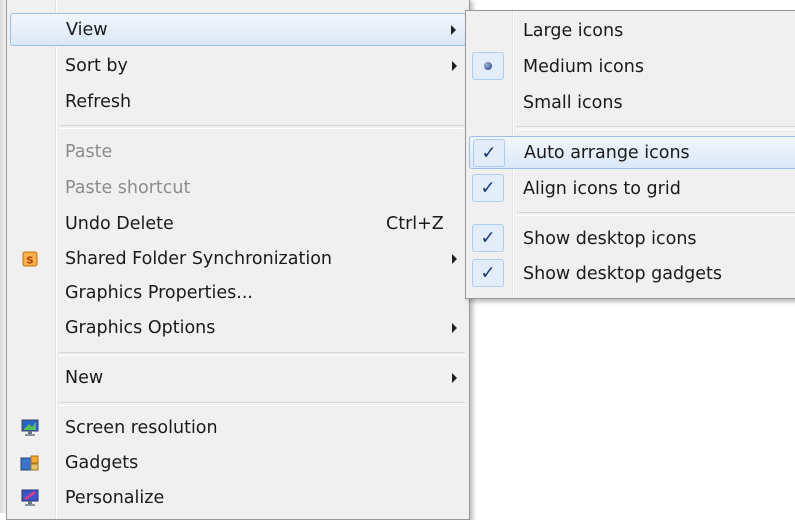 Image resolution: width=795 pixels, height=520 pixels. Describe the element at coordinates (30, 463) in the screenshot. I see `gadgets-icon` at that location.